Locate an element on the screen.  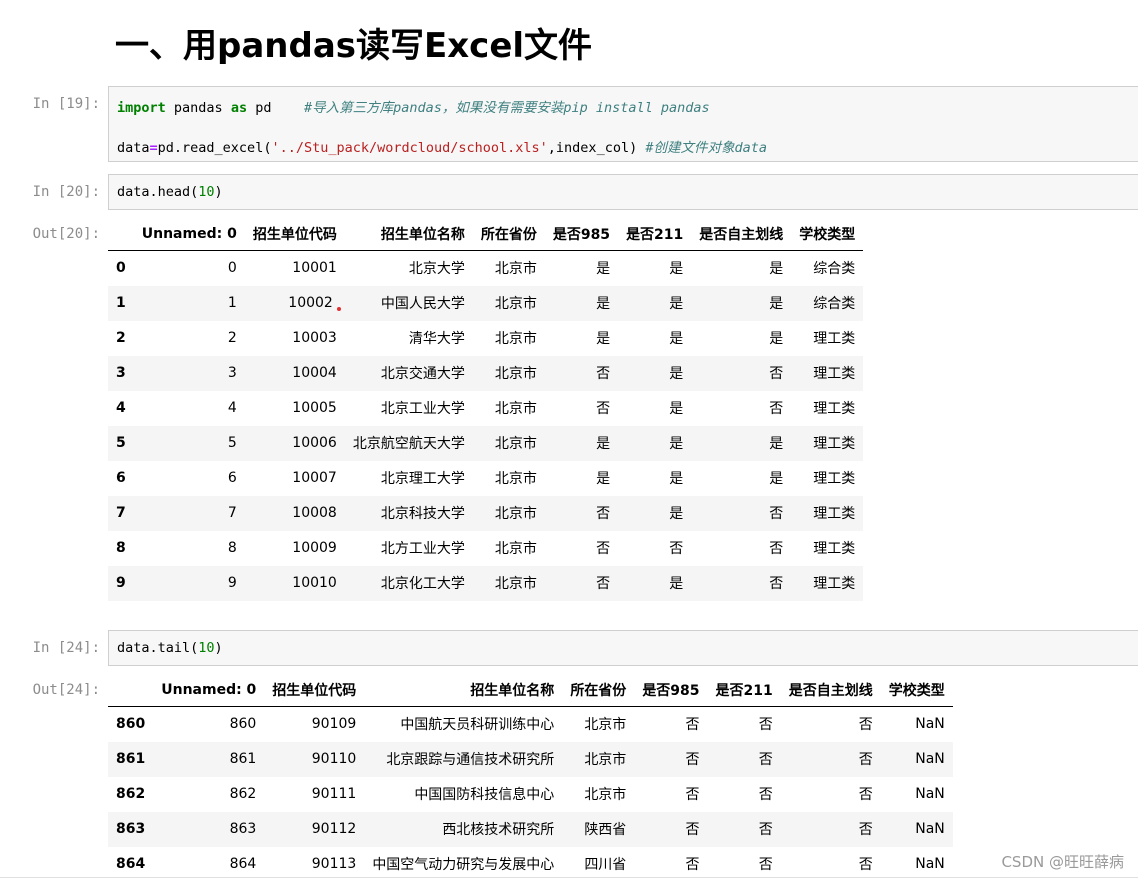
cell-value: 10002 is located at coordinates (310, 303).